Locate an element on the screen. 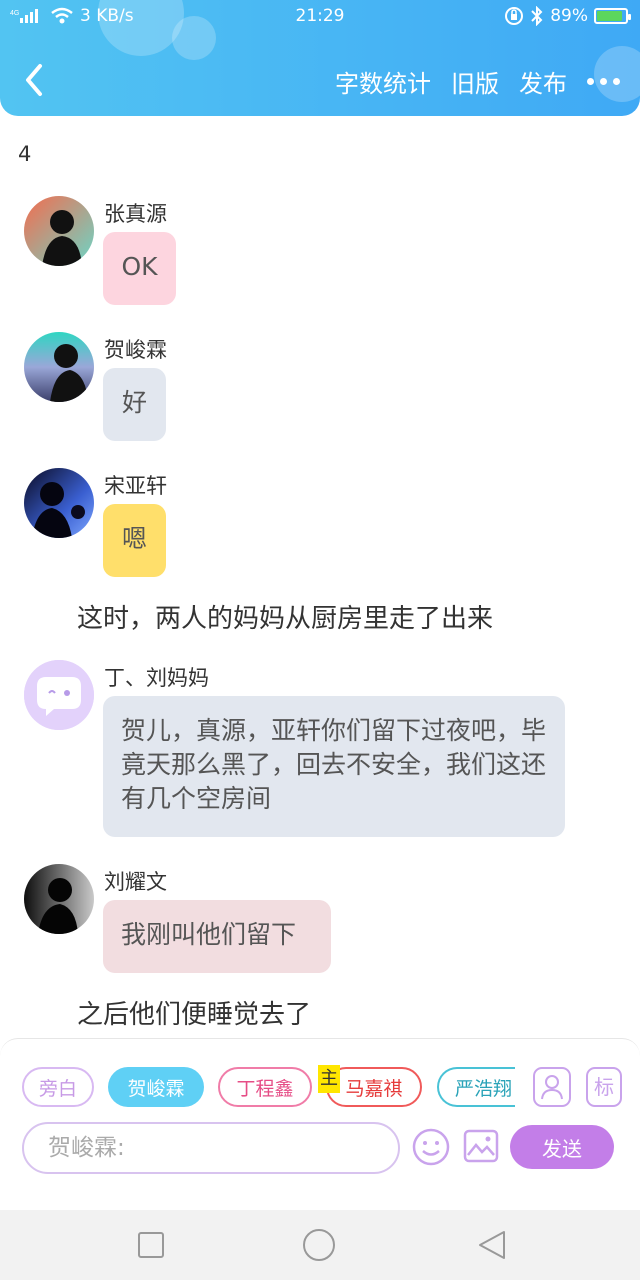  home-icon is located at coordinates (319, 1245).